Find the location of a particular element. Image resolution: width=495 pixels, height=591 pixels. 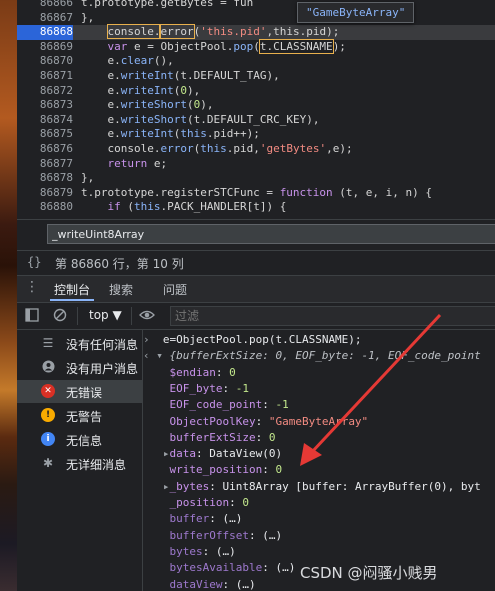

drawer-menu-icon: ⋮ is located at coordinates (32, 287).